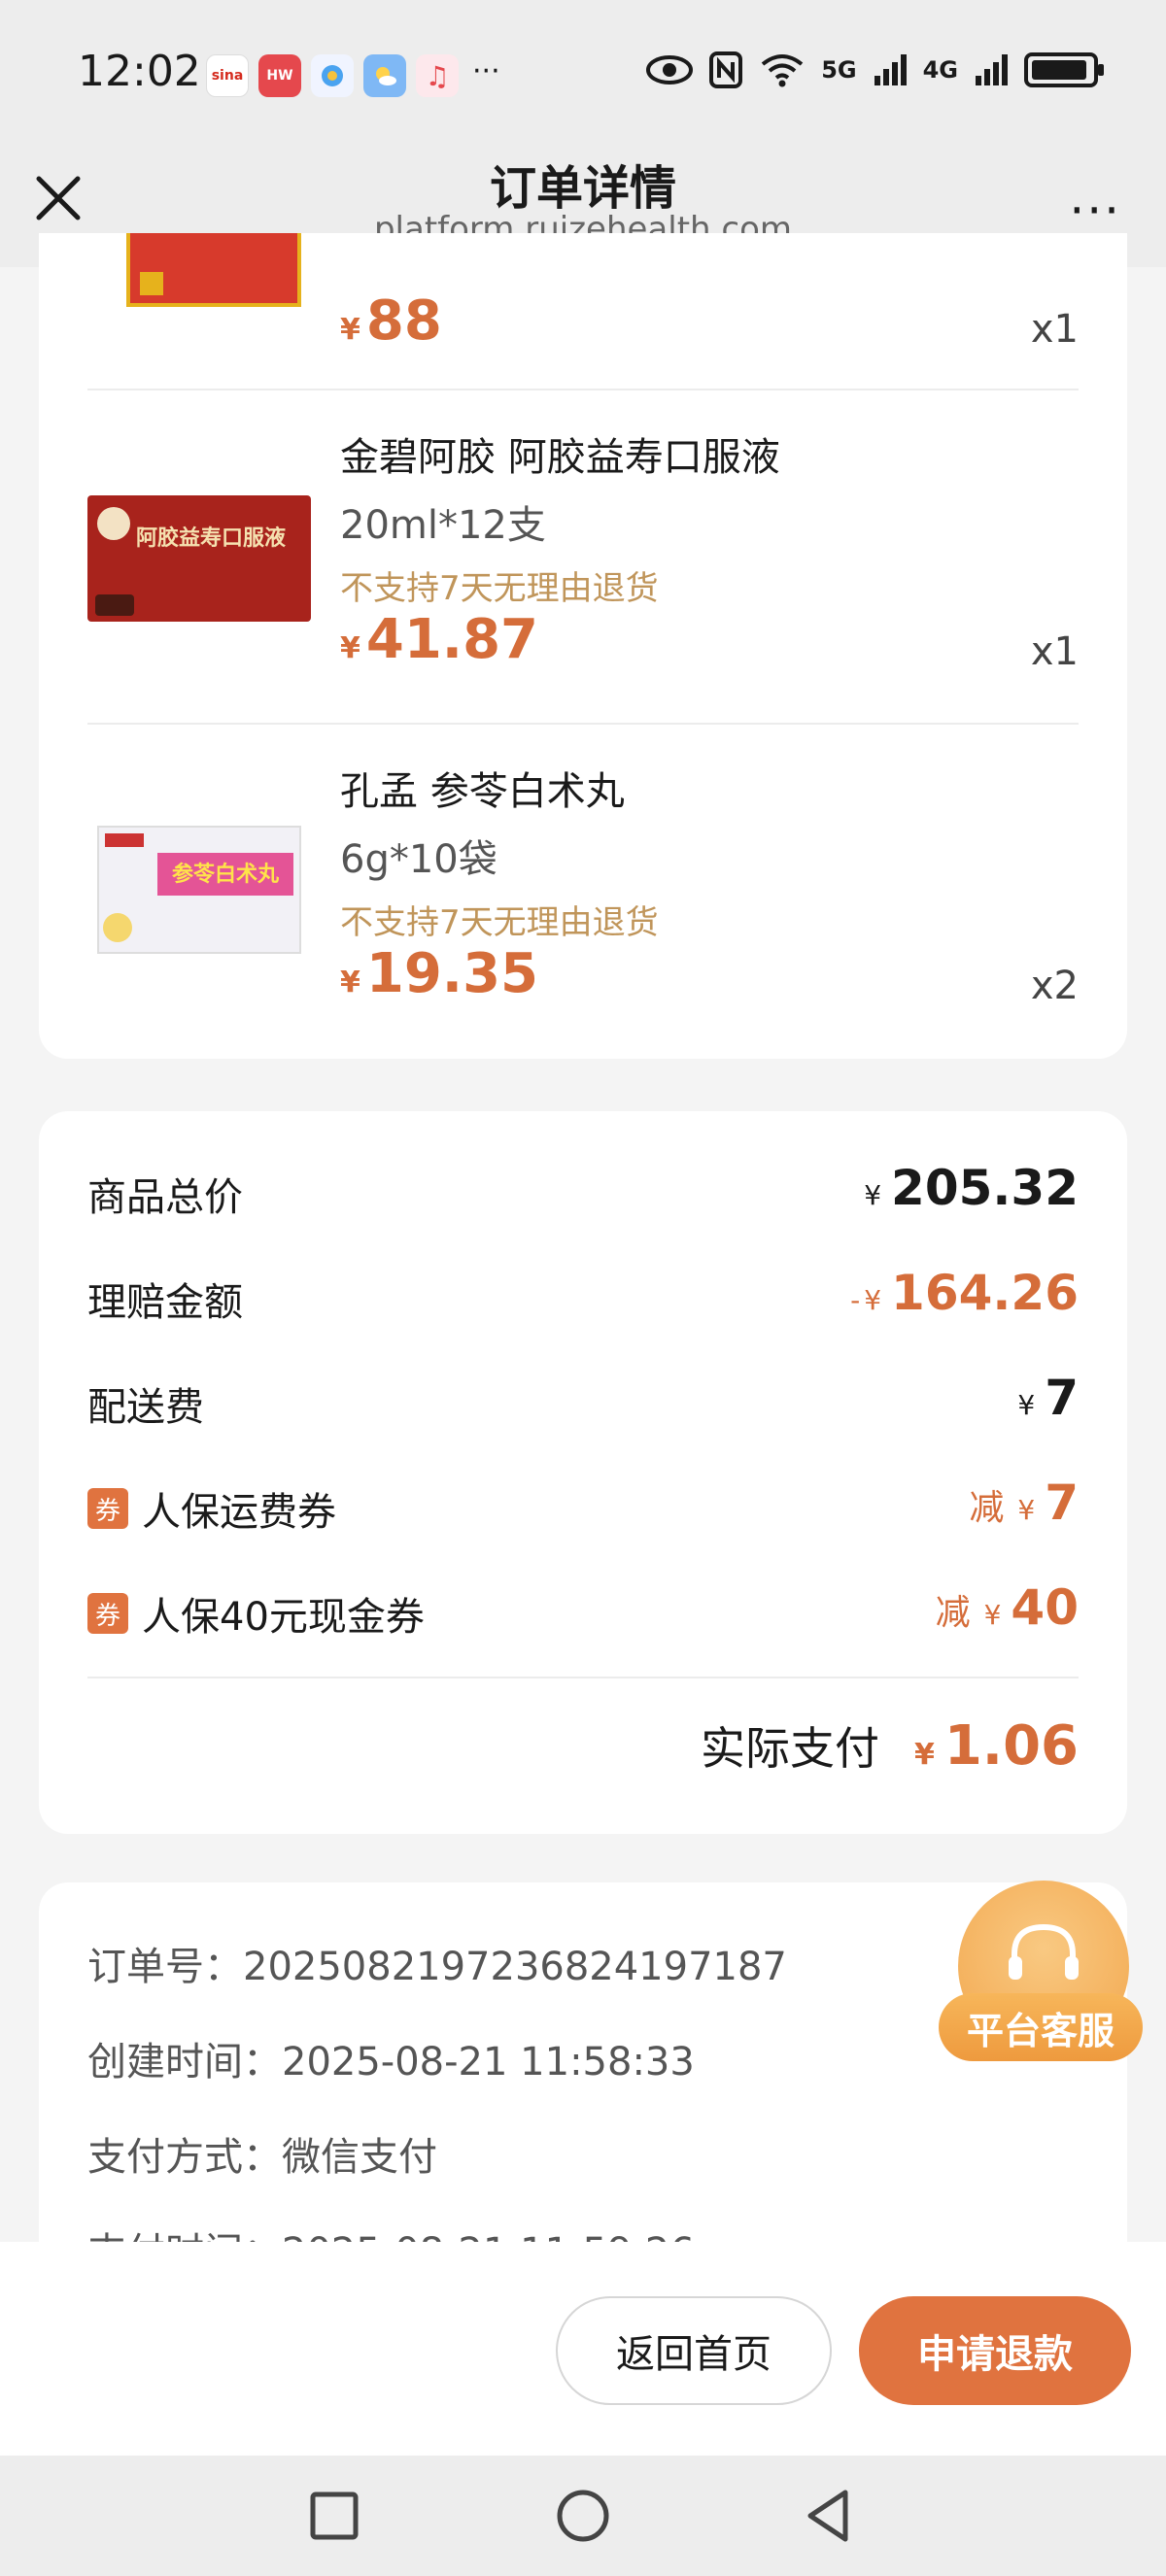 The width and height of the screenshot is (1166, 2576). I want to click on customer-service-button: 平台客服, so click(1041, 1976).